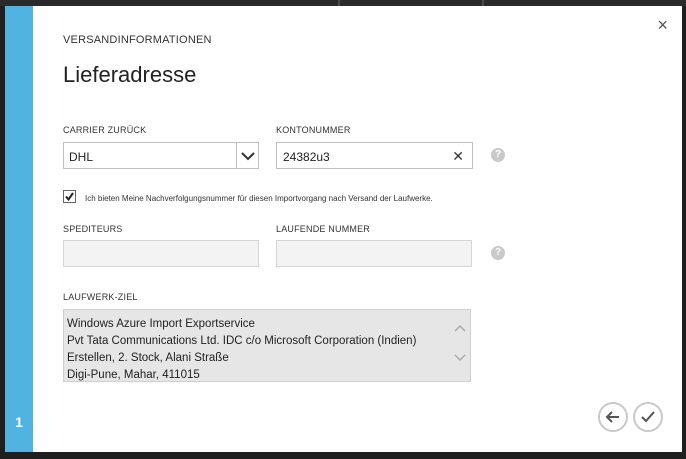 The image size is (686, 459). I want to click on running-number-input, so click(374, 253).